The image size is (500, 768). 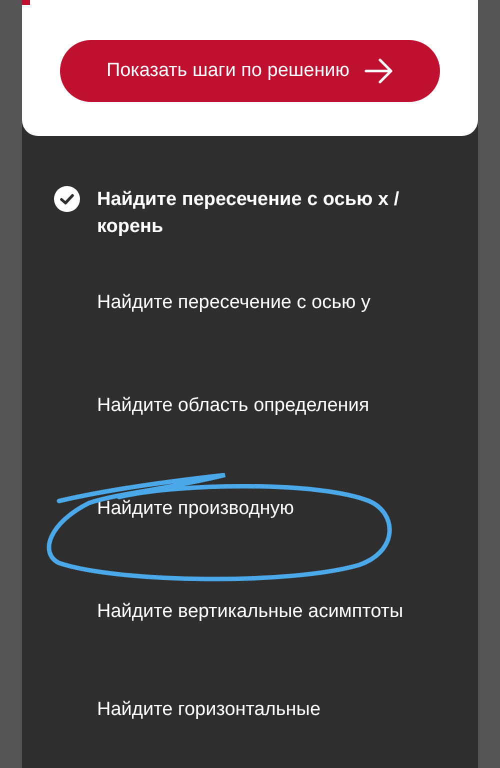 I want to click on arrow-right-icon, so click(x=379, y=71).